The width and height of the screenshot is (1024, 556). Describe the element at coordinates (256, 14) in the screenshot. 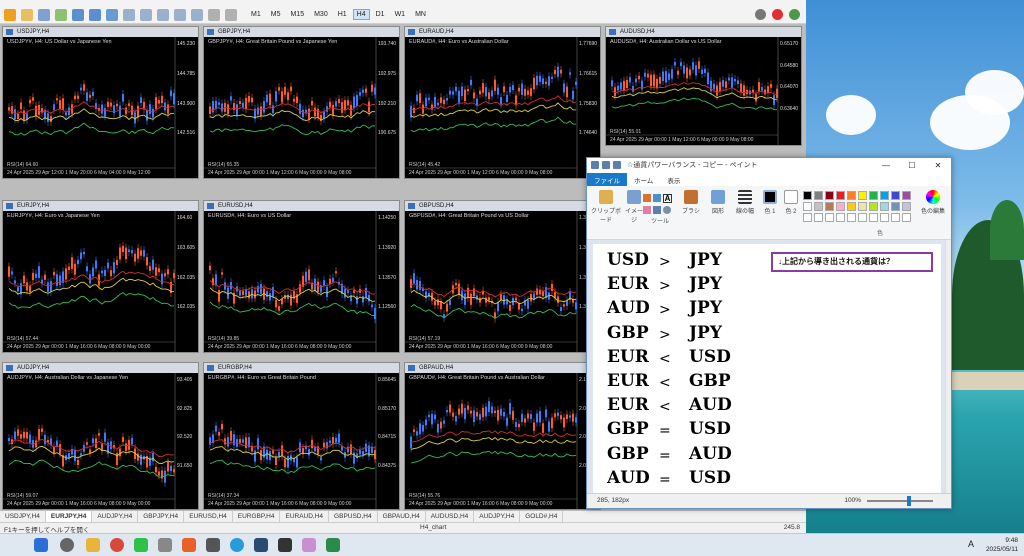

I see `timeframe-button: M1` at that location.